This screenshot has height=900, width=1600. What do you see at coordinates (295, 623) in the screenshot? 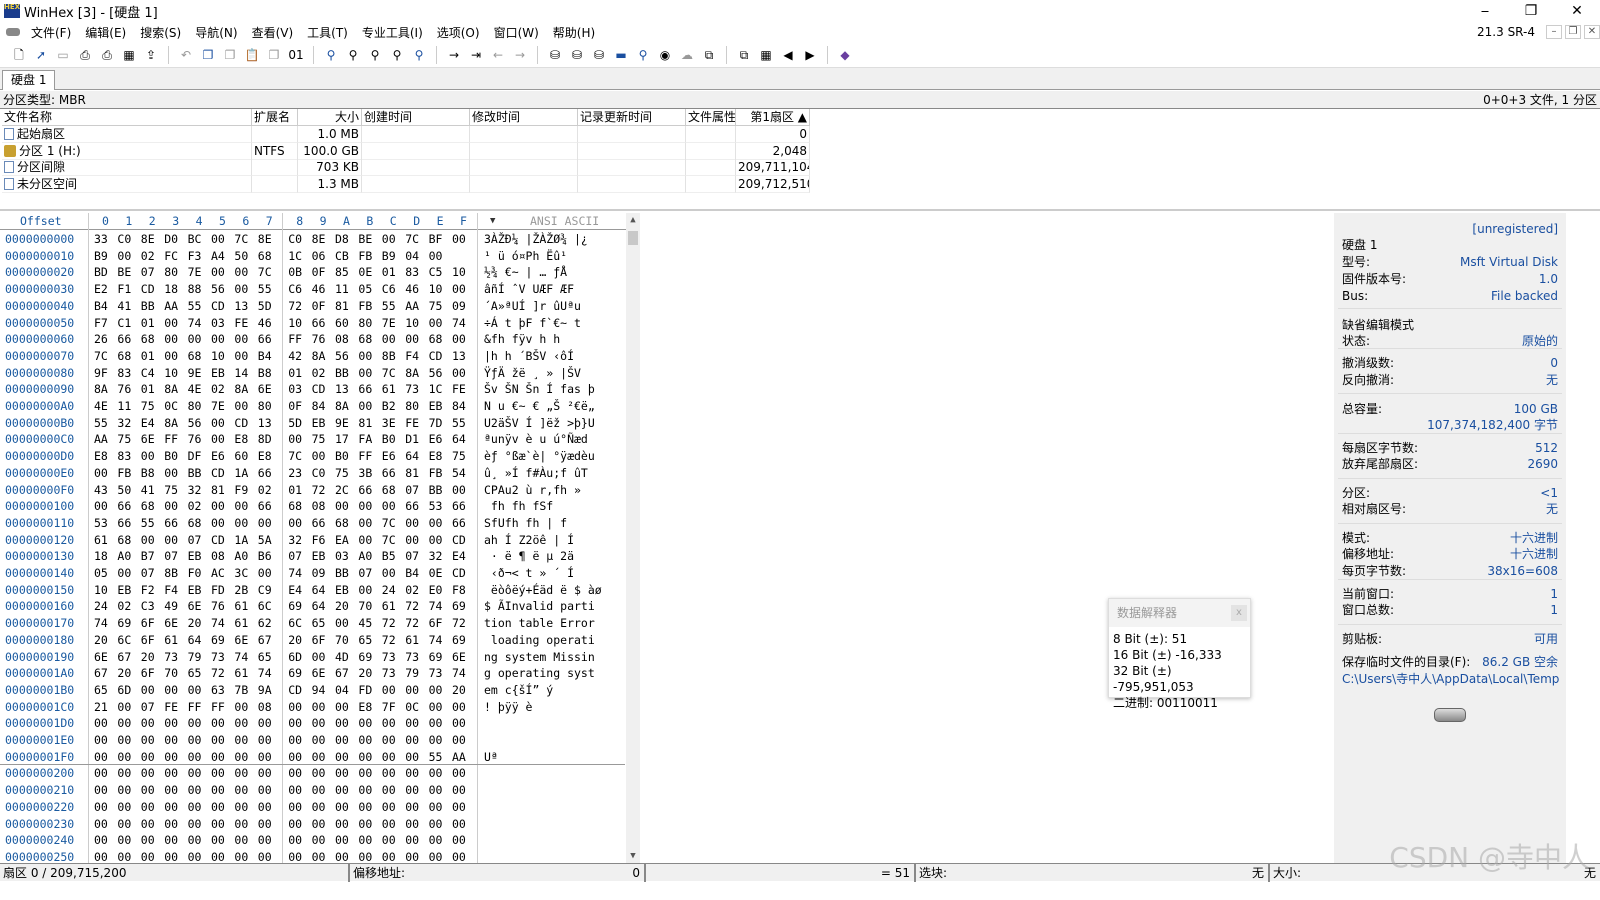
I see `hex-byte: 6C` at bounding box center [295, 623].